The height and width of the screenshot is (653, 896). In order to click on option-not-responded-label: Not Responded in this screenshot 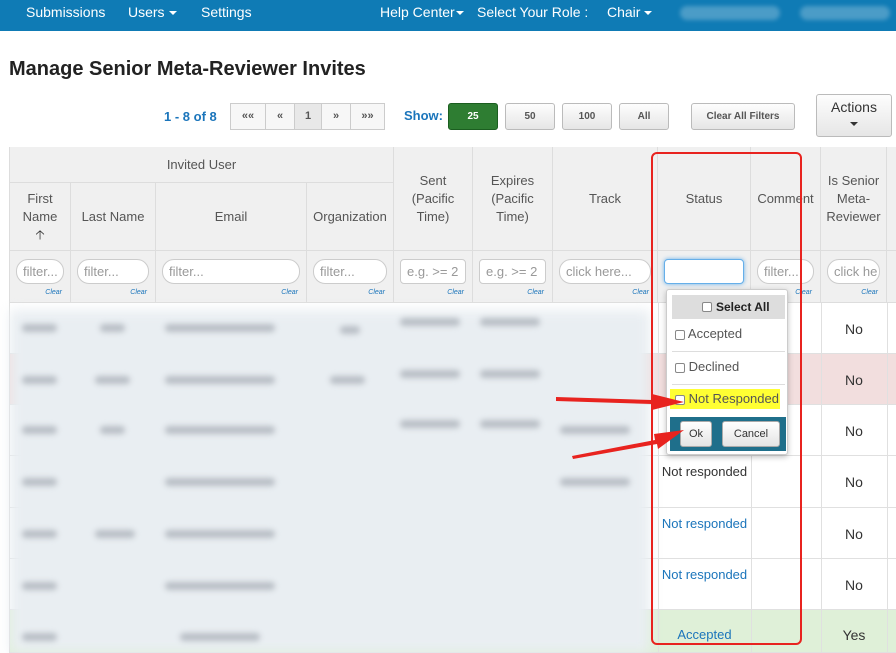, I will do `click(733, 398)`.